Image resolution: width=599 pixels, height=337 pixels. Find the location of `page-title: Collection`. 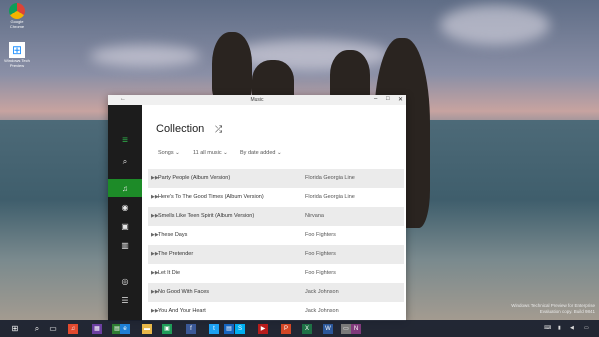

page-title: Collection is located at coordinates (180, 129).